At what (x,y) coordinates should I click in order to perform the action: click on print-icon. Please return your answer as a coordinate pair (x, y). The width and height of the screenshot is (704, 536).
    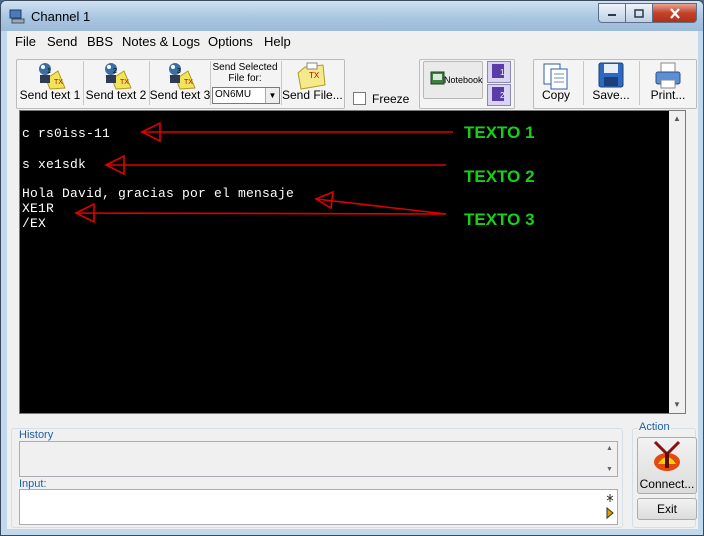
    Looking at the image, I should click on (668, 75).